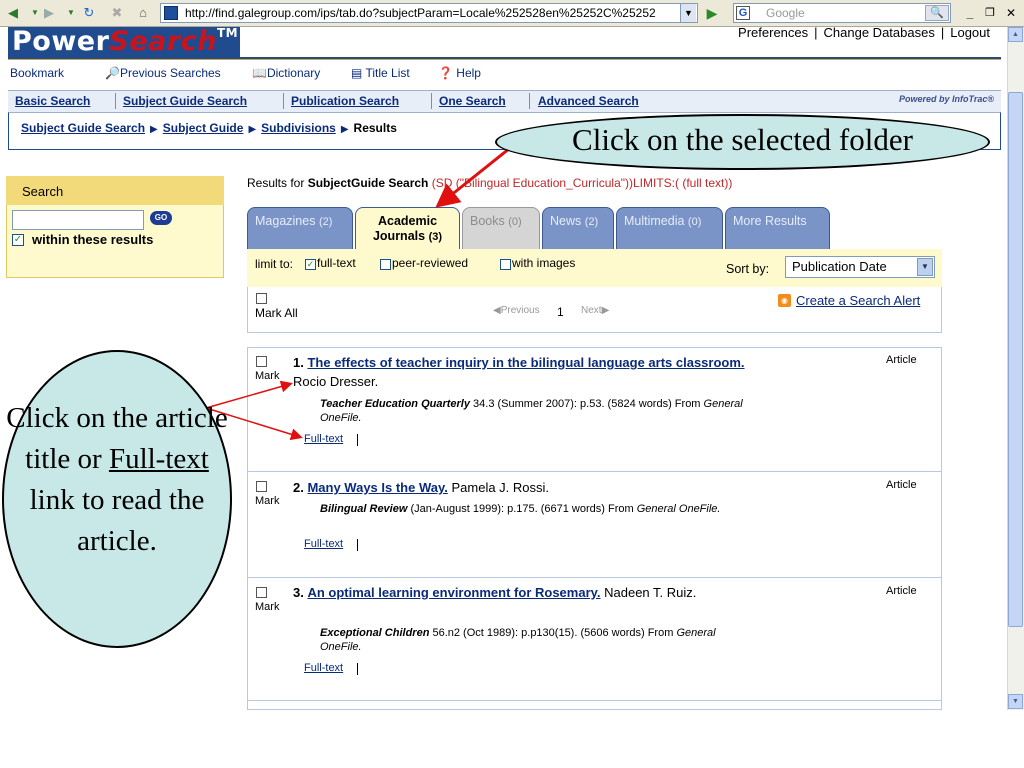  I want to click on header-links: Preferences | Change Databases | Logout, so click(864, 32).